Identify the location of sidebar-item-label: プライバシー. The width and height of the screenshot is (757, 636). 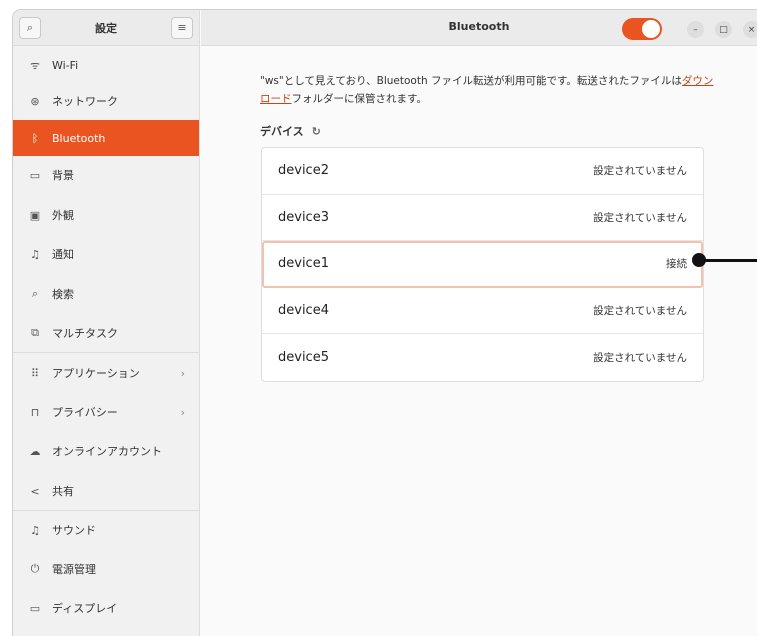
(85, 412).